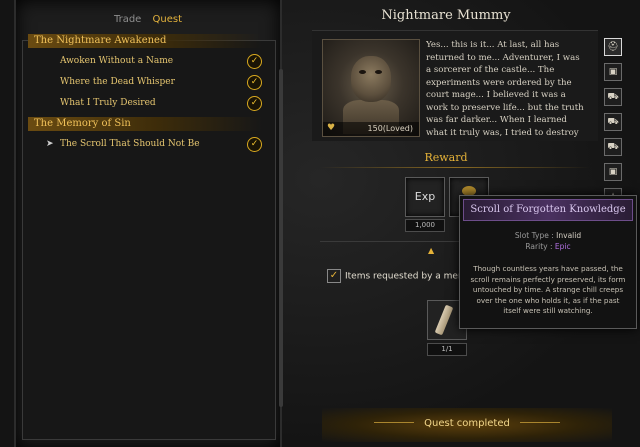  I want to click on exp-reward-slot: Exp, so click(425, 197).